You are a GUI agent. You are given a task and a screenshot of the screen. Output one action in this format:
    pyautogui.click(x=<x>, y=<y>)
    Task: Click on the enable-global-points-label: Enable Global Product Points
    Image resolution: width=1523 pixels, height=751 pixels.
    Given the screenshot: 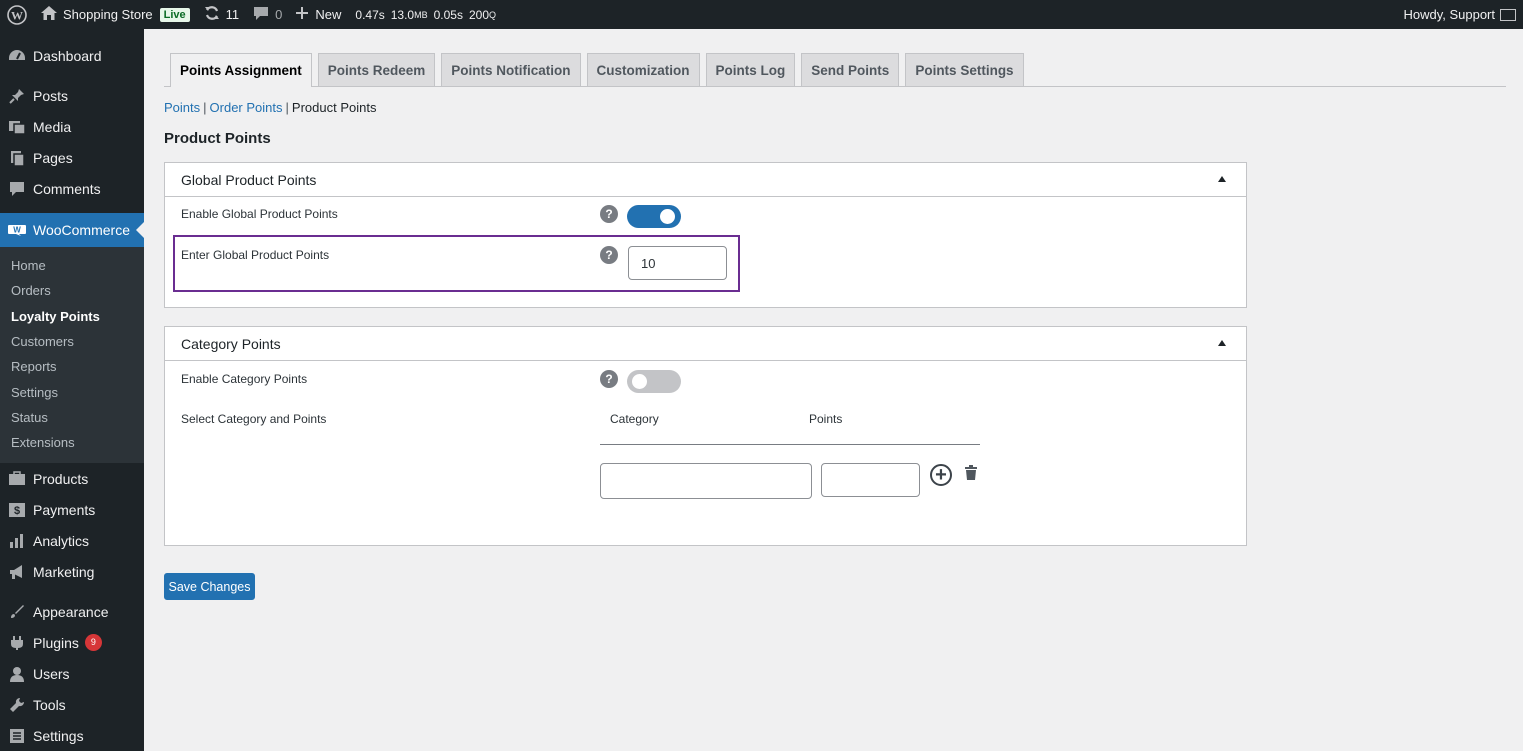 What is the action you would take?
    pyautogui.click(x=259, y=214)
    